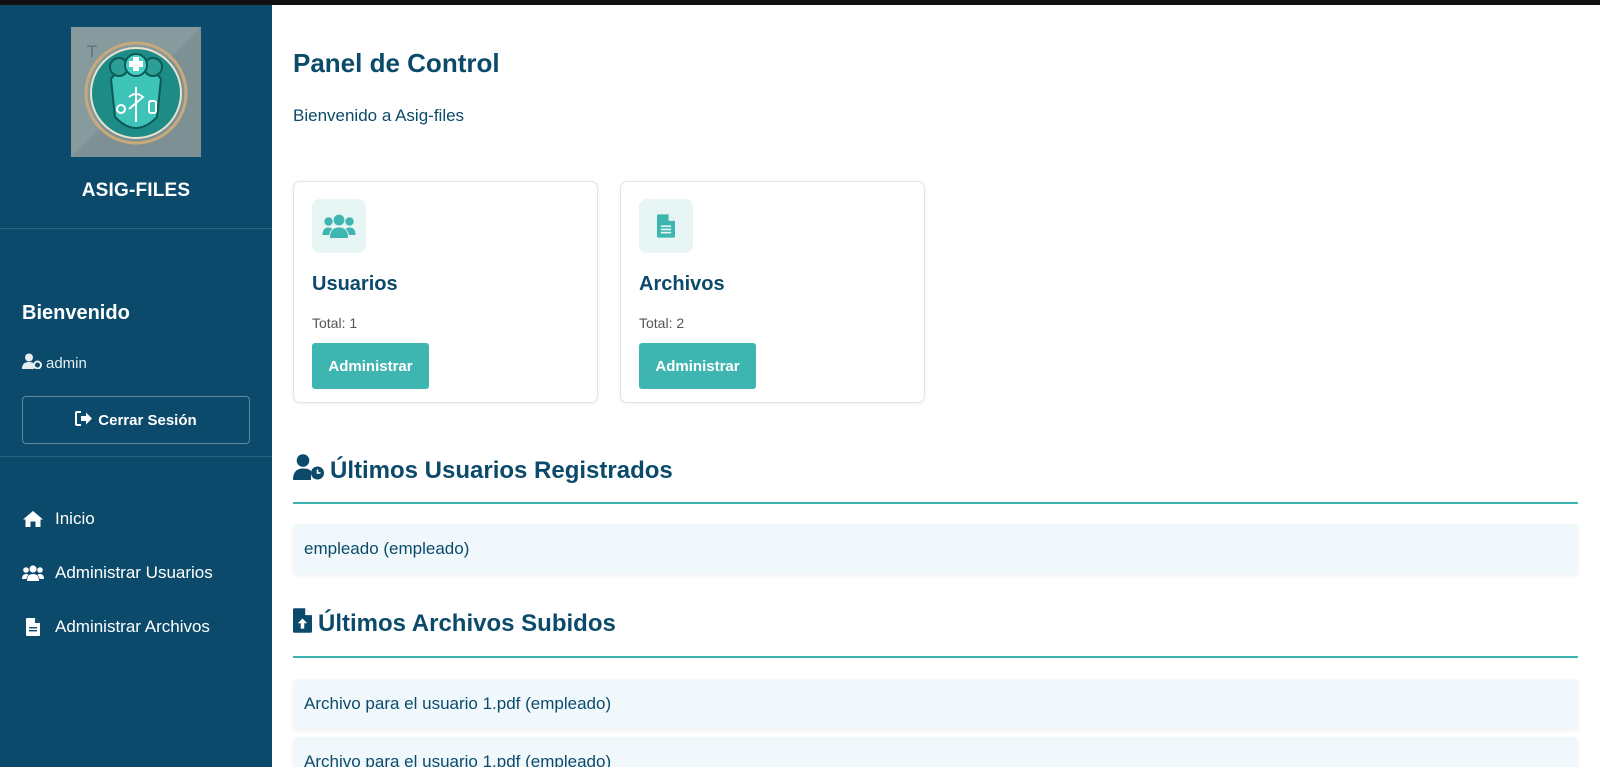 This screenshot has height=767, width=1600. I want to click on app-logo: T, so click(136, 92).